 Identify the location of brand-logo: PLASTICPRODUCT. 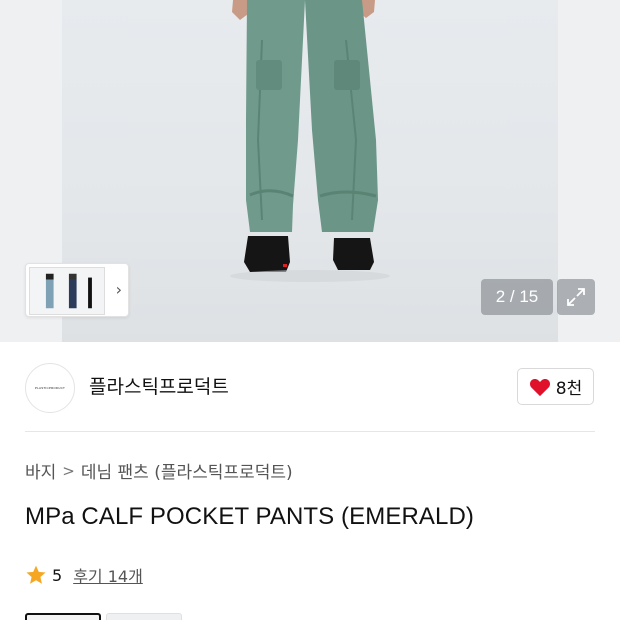
(50, 388).